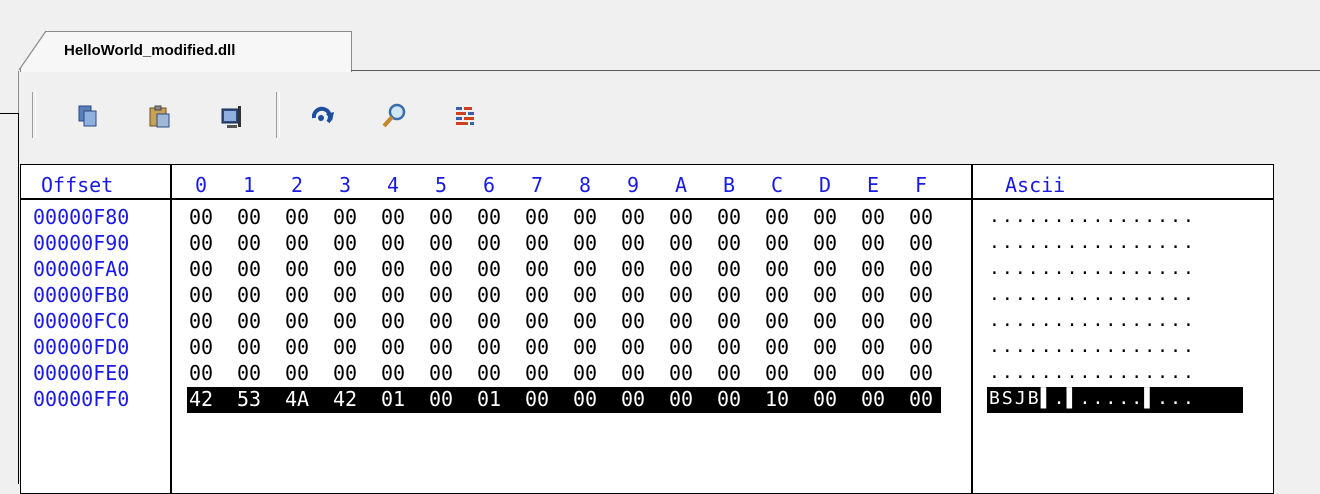  Describe the element at coordinates (88, 116) in the screenshot. I see `copy-button` at that location.